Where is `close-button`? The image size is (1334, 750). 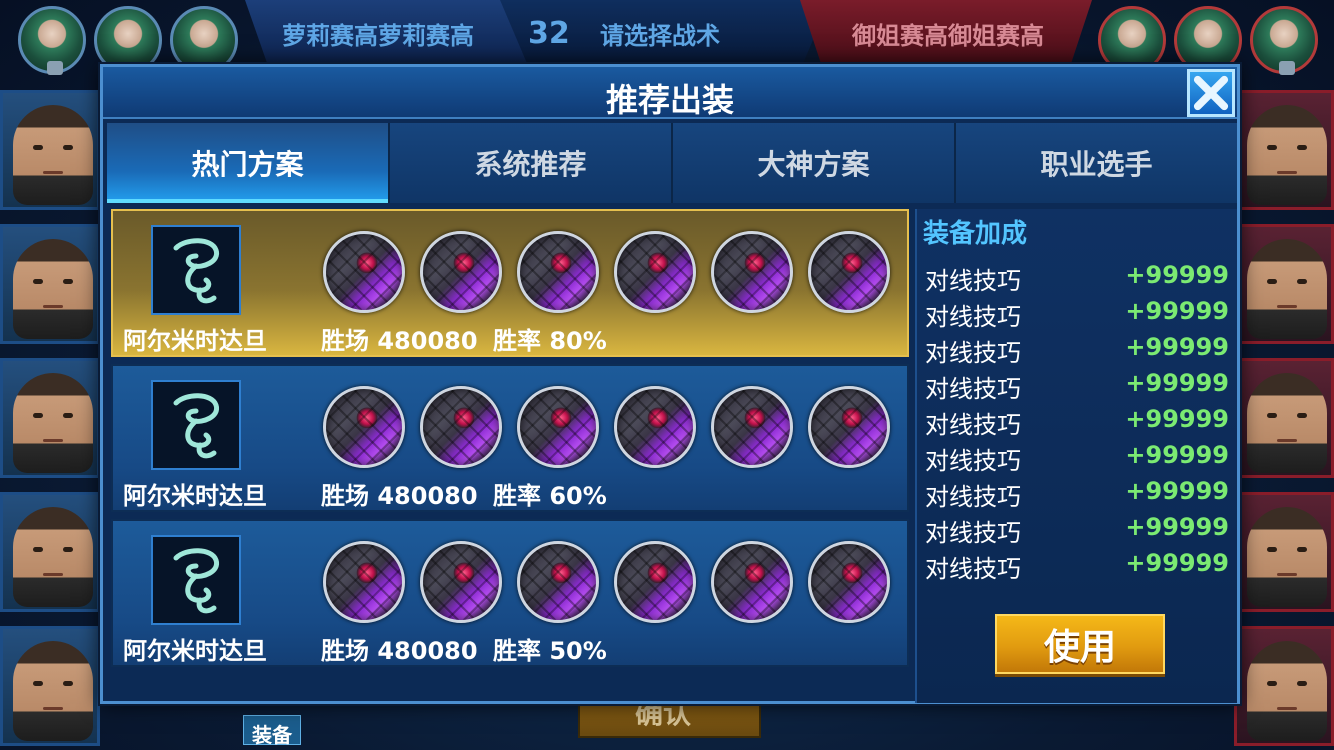 close-button is located at coordinates (1211, 93).